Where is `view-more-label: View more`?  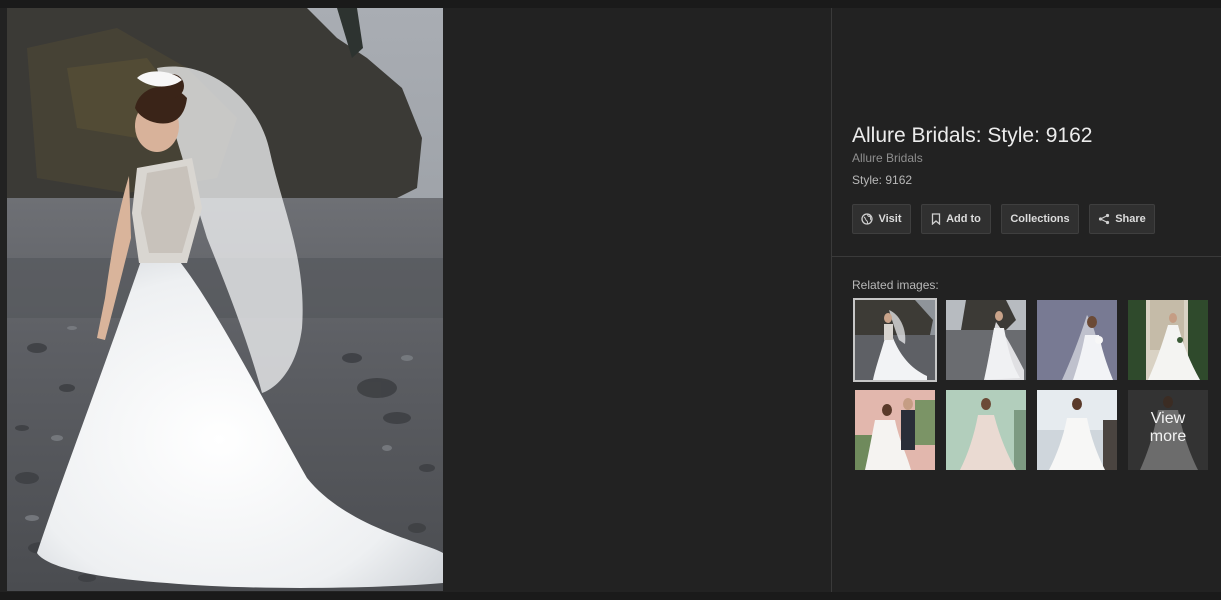 view-more-label: View more is located at coordinates (1168, 427).